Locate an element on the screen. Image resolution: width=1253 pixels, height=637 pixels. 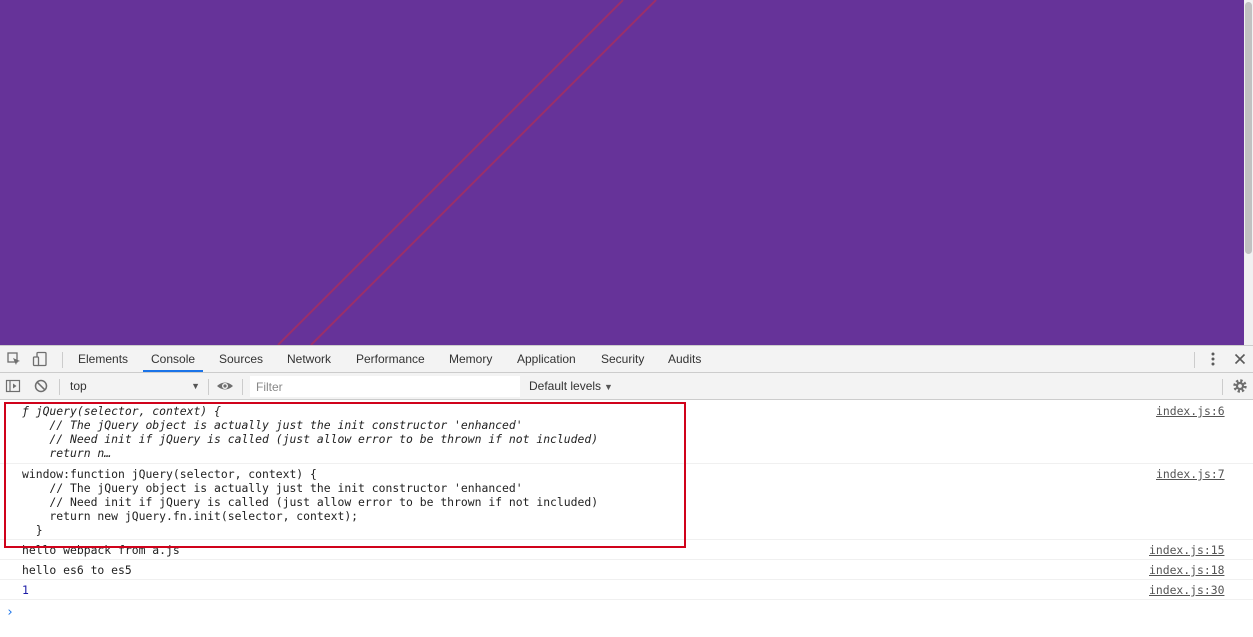
tab-memory: Memory is located at coordinates (470, 359).